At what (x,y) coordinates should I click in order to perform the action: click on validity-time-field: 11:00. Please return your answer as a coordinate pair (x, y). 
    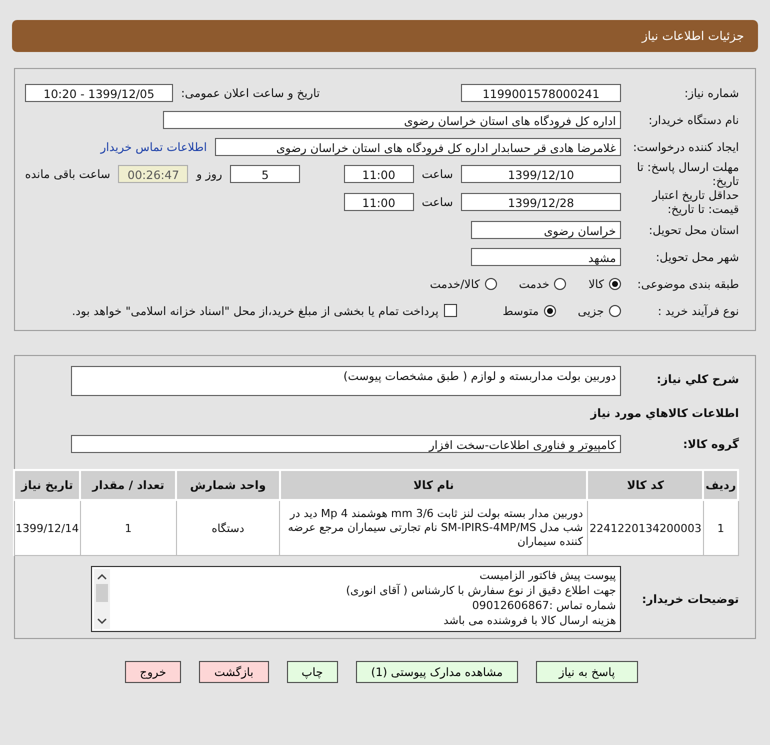
    Looking at the image, I should click on (379, 202).